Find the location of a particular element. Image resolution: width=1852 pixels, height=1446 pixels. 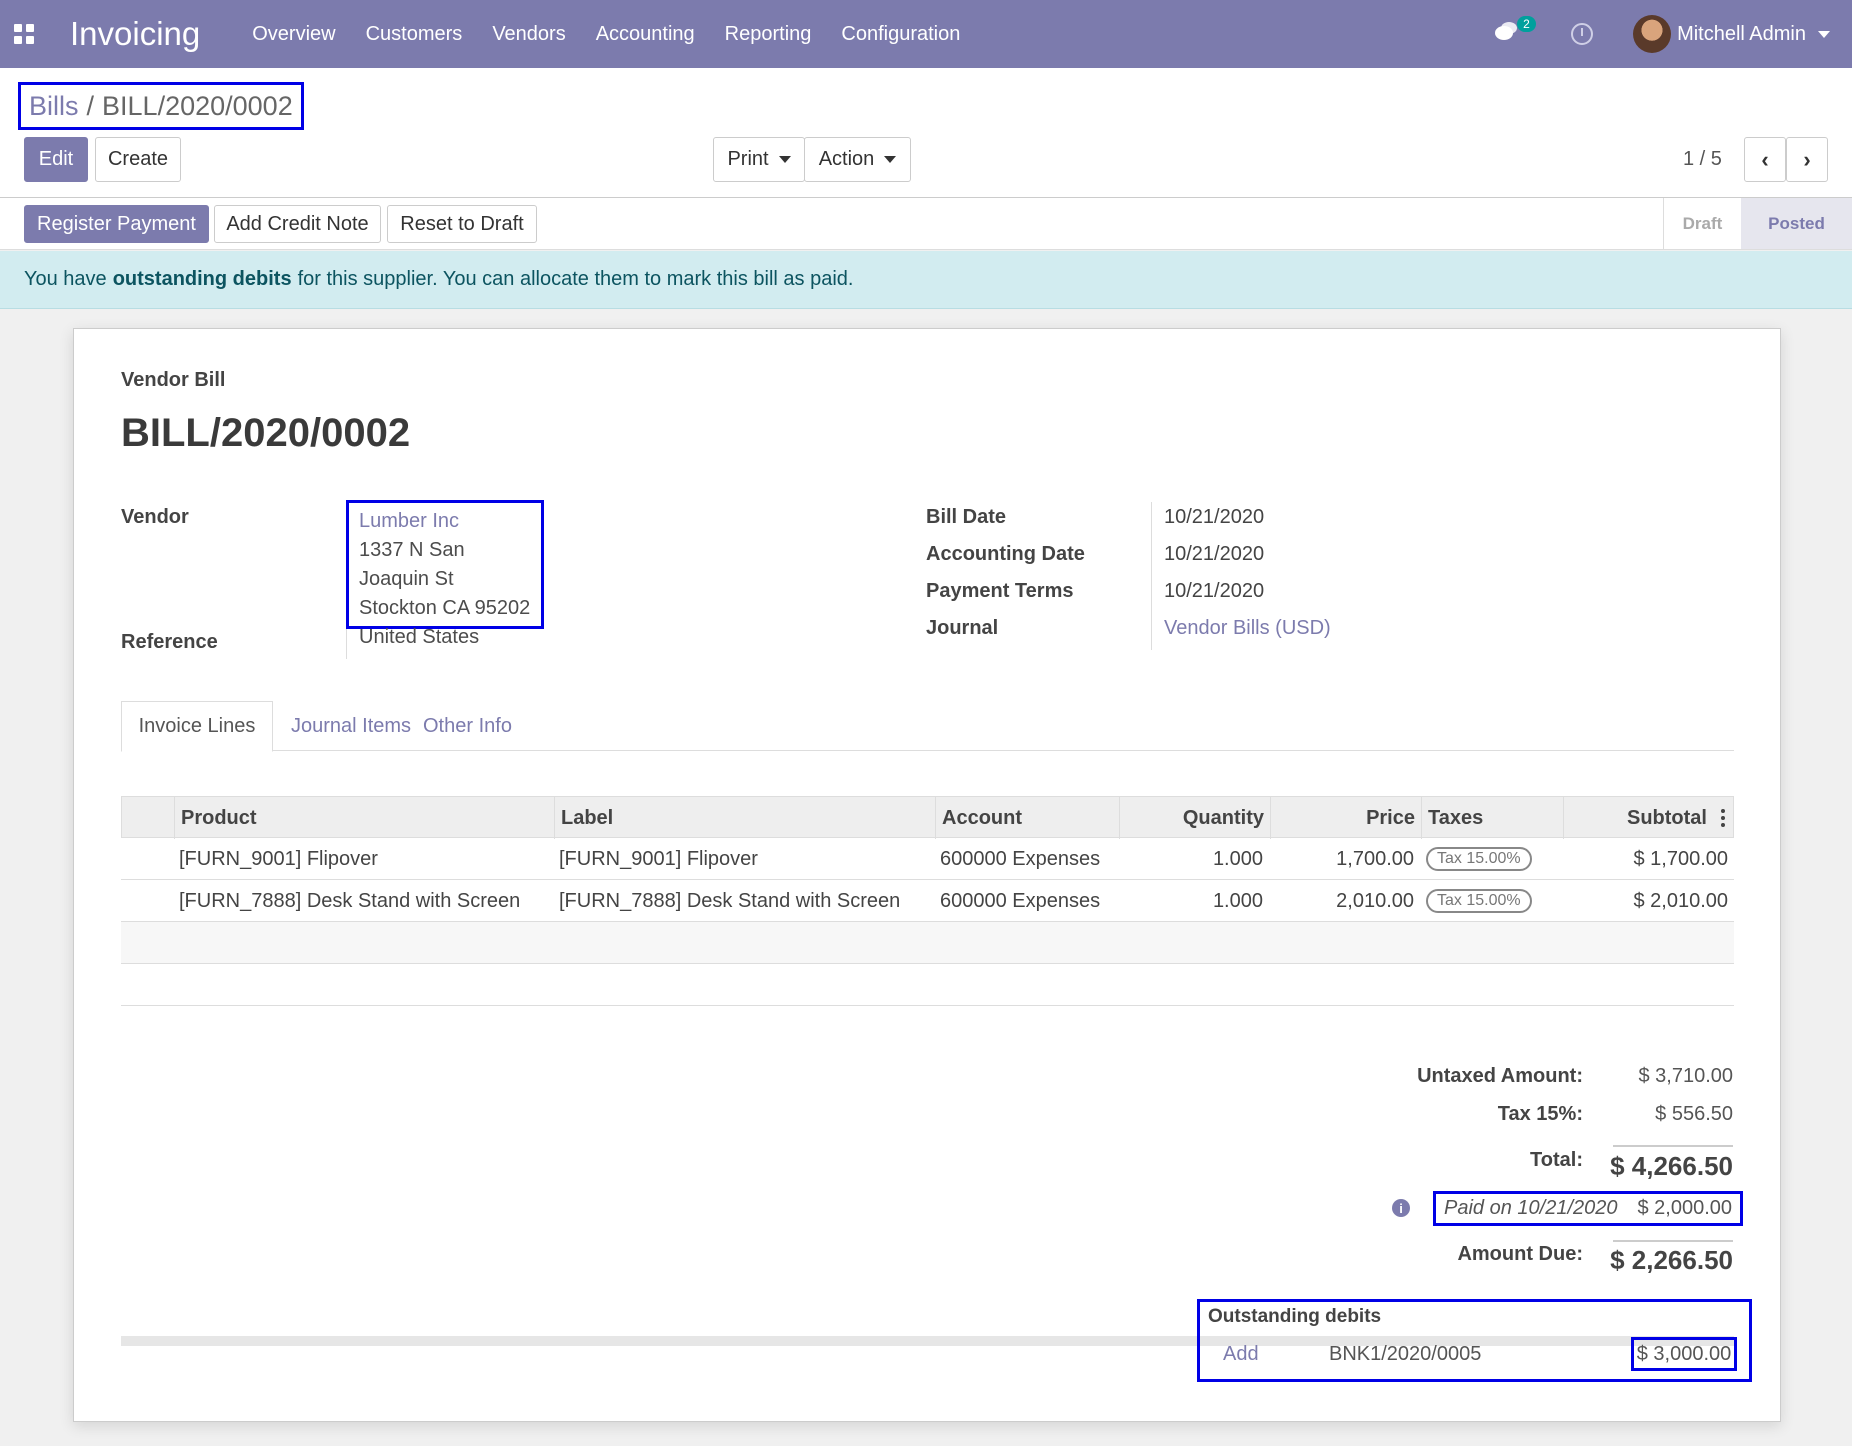

menu-customers: Customers is located at coordinates (414, 34).